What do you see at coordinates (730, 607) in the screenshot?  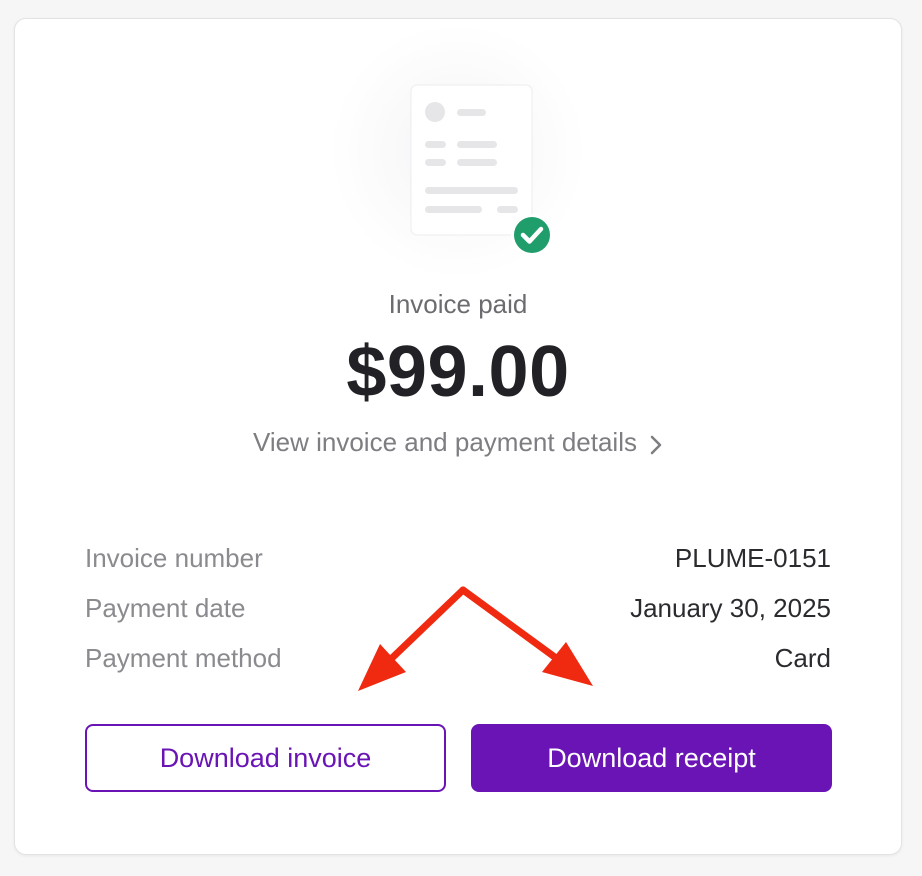 I see `info-value: January 30, 2025` at bounding box center [730, 607].